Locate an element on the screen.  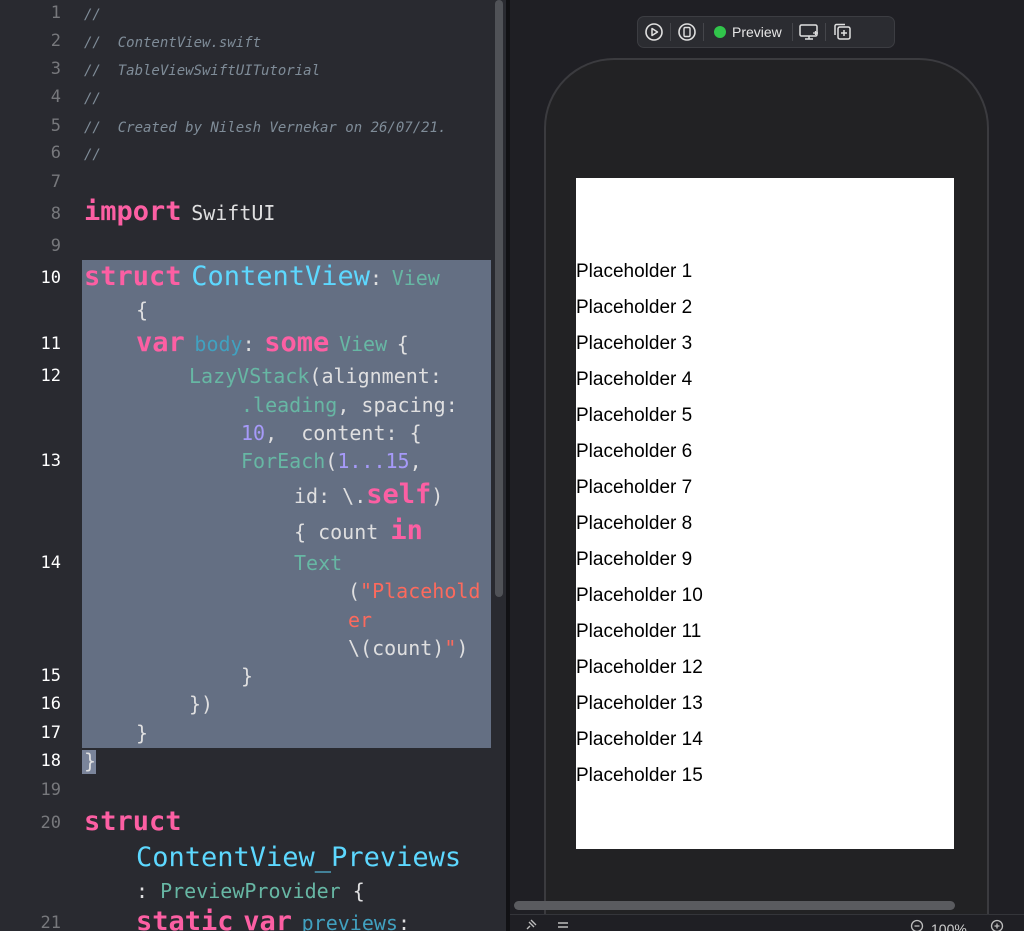
line-number: 4 is located at coordinates (55, 97).